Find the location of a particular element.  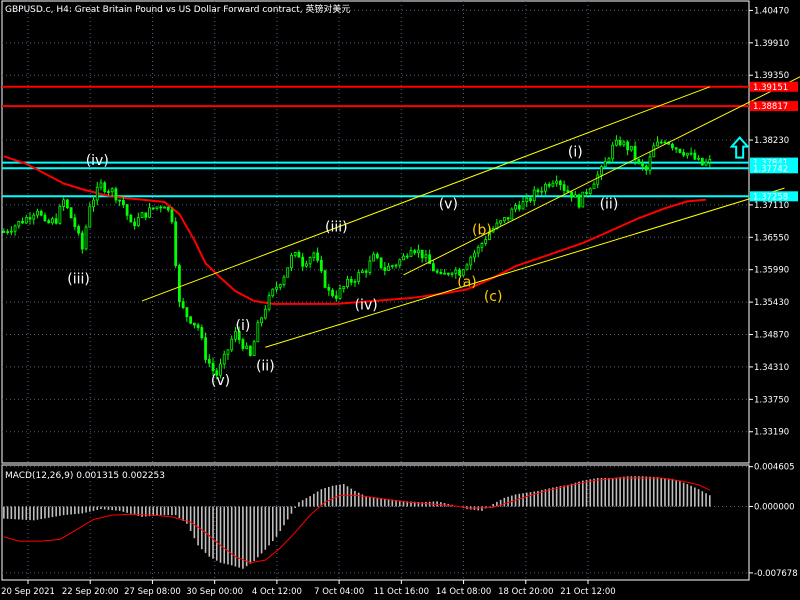

price-tick-label: 1.33750 is located at coordinates (771, 400).